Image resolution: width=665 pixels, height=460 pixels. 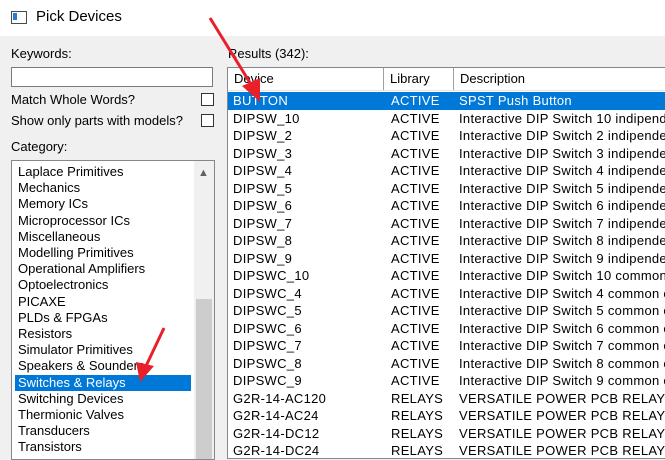 I want to click on device-cell: DIPSW_6, so click(x=263, y=205).